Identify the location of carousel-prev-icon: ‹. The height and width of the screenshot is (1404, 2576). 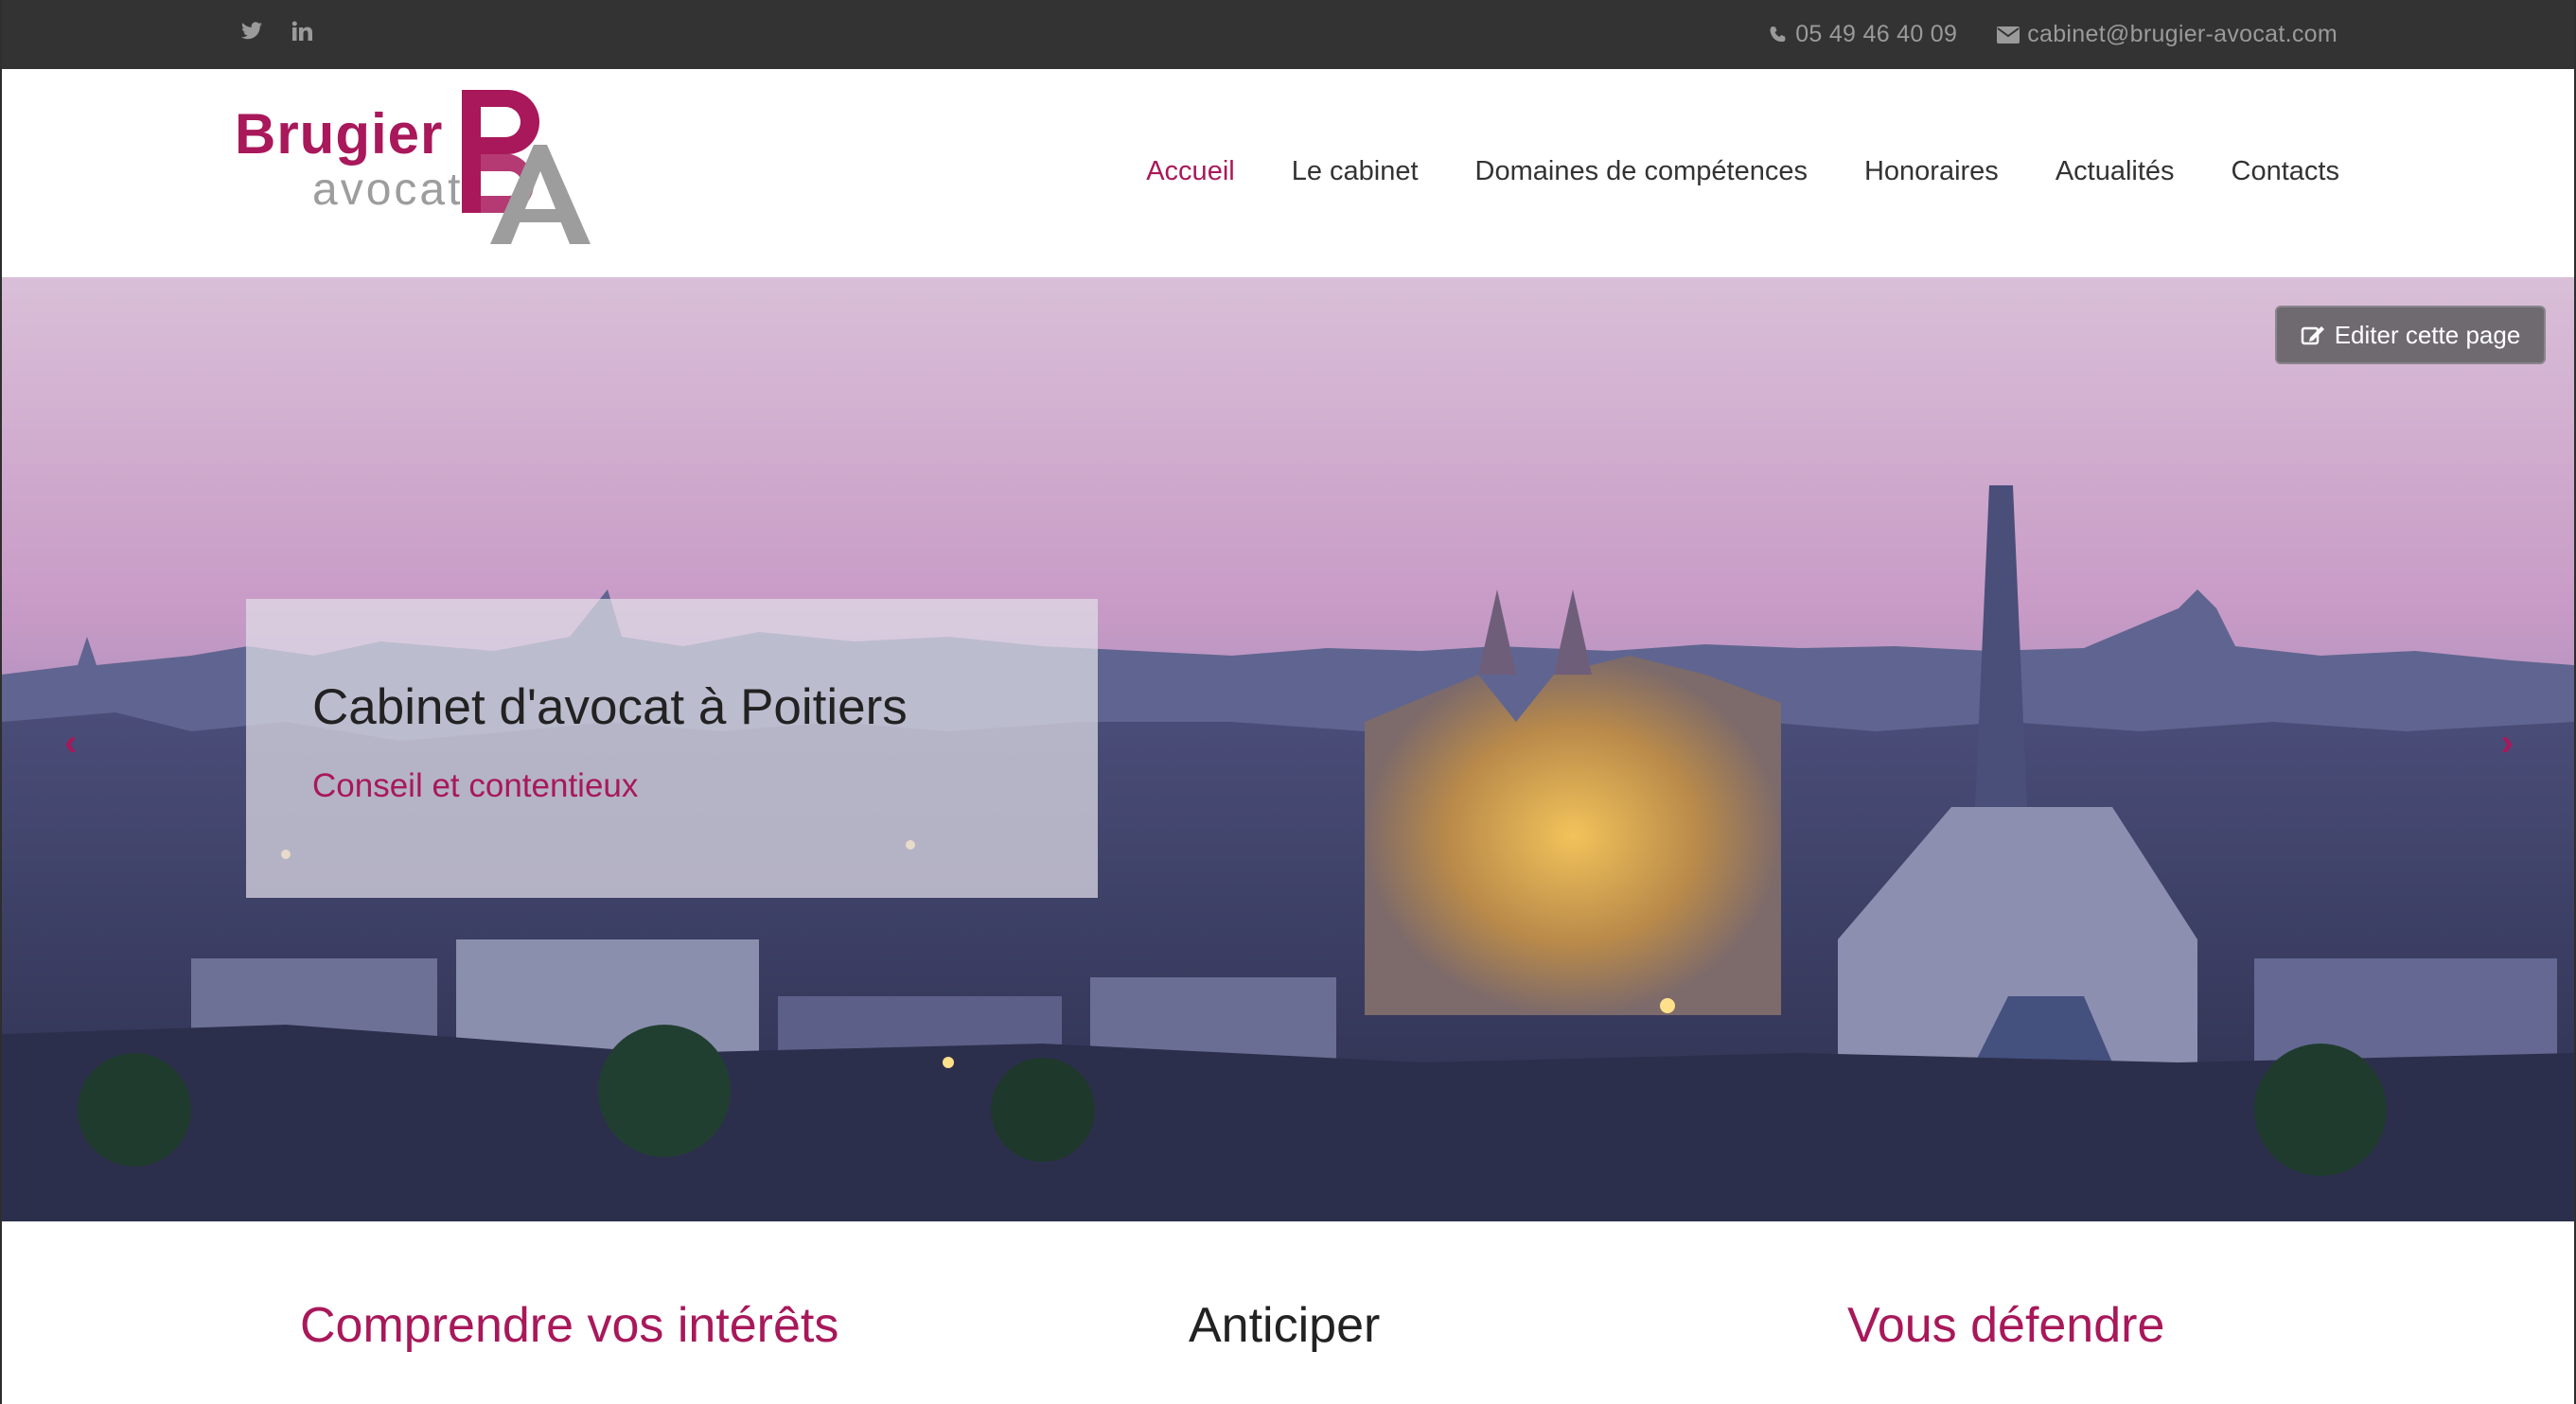
(70, 743).